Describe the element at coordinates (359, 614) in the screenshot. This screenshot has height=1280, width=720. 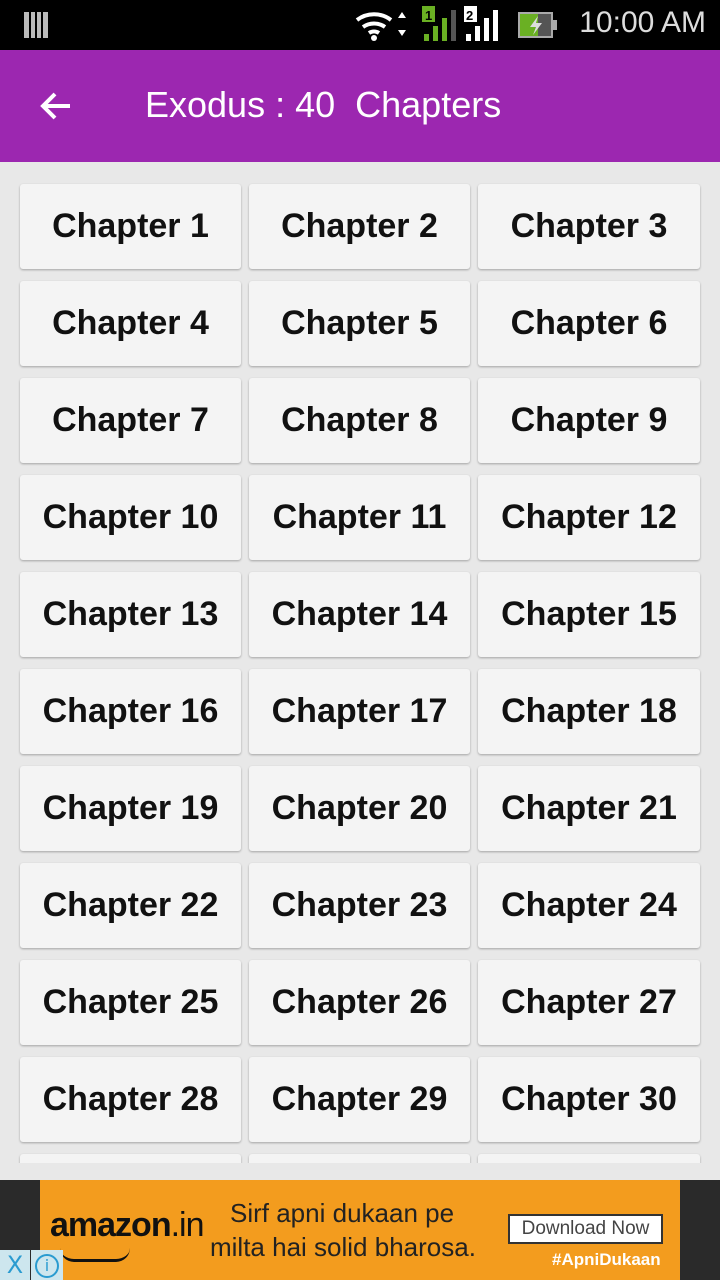
I see `chapter-button: Chapter 14` at that location.